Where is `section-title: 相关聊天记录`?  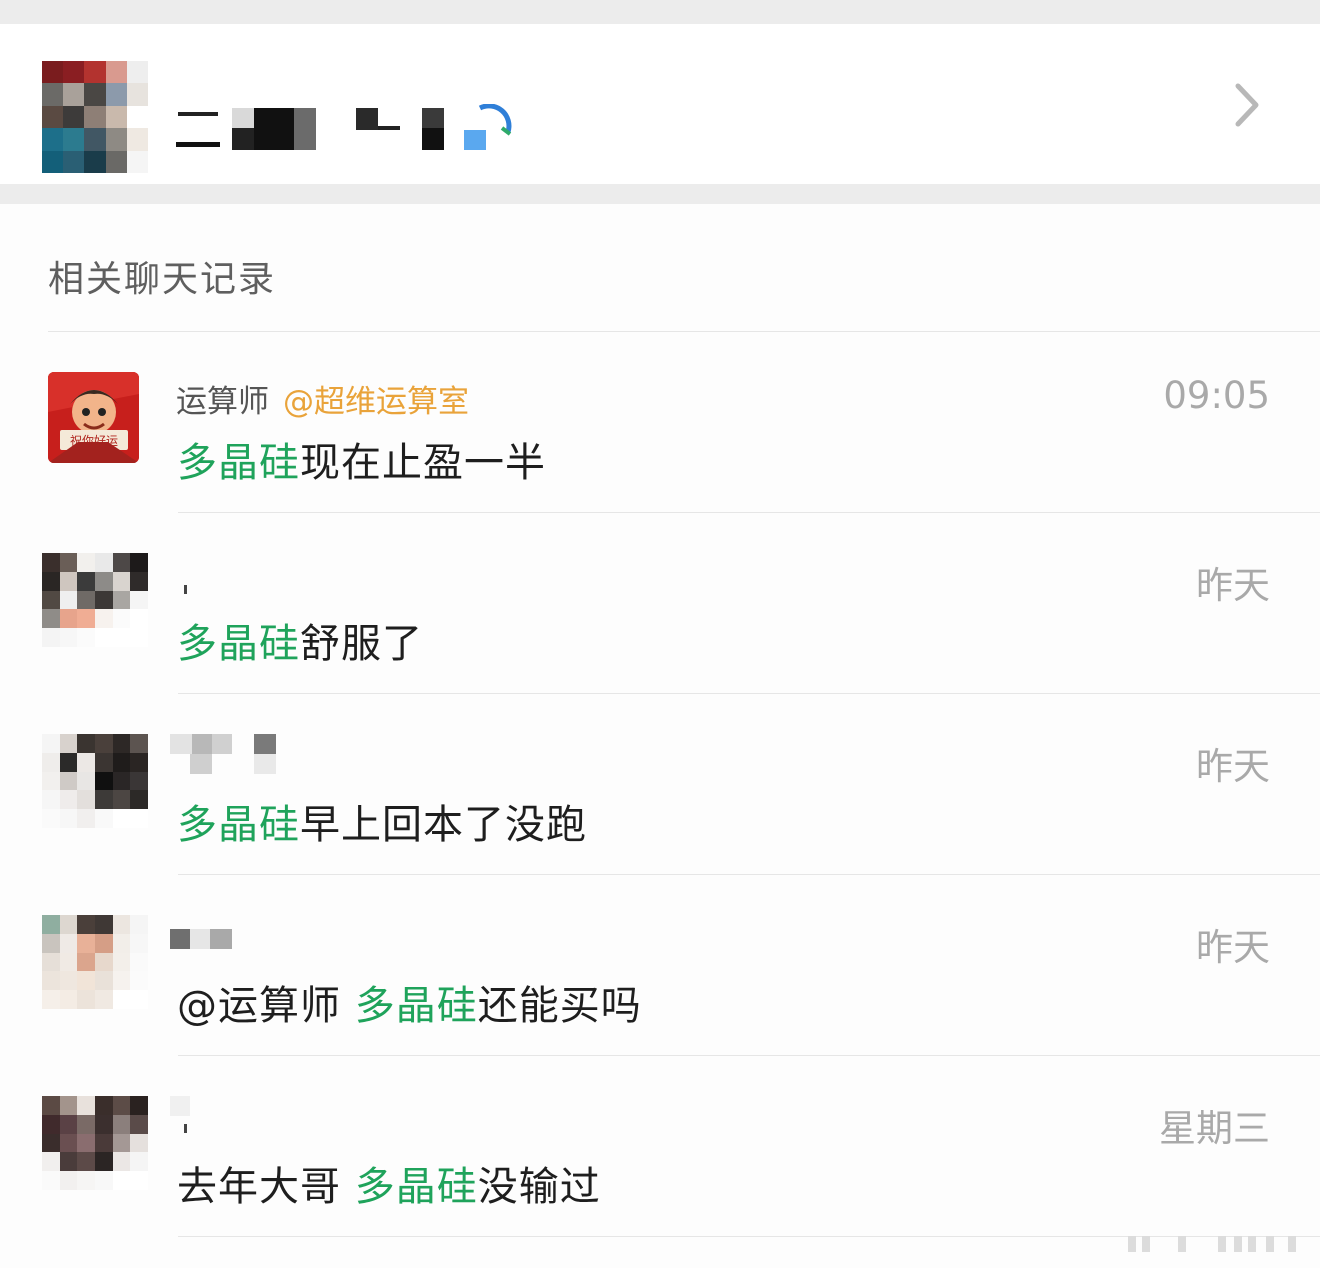
section-title: 相关聊天记录 is located at coordinates (162, 279).